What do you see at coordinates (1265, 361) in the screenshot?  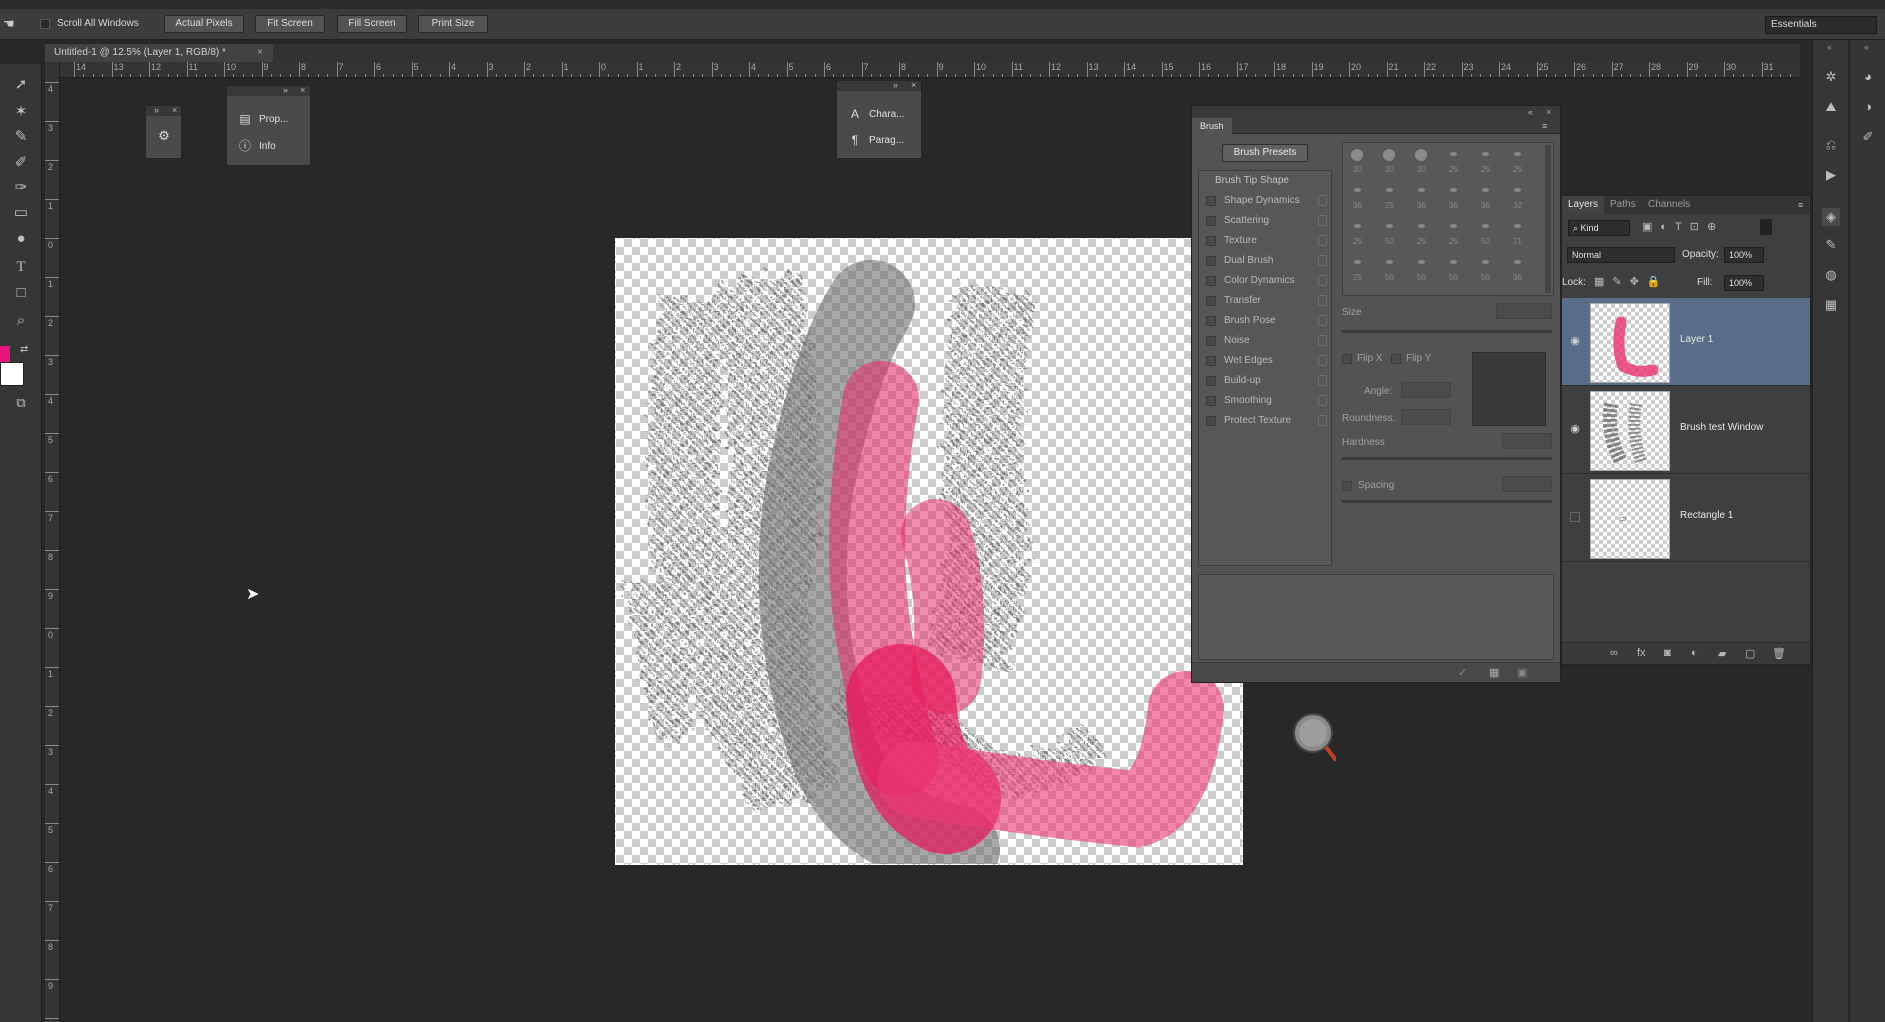 I see `brush-option-item: Wet Edges` at bounding box center [1265, 361].